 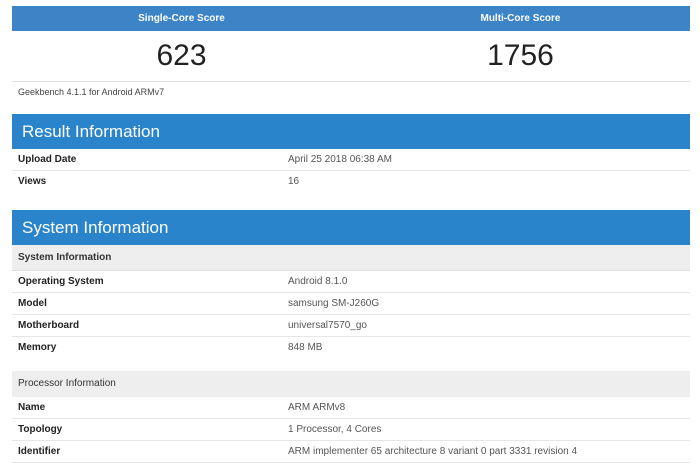 What do you see at coordinates (305, 347) in the screenshot?
I see `row-value: 848 MB` at bounding box center [305, 347].